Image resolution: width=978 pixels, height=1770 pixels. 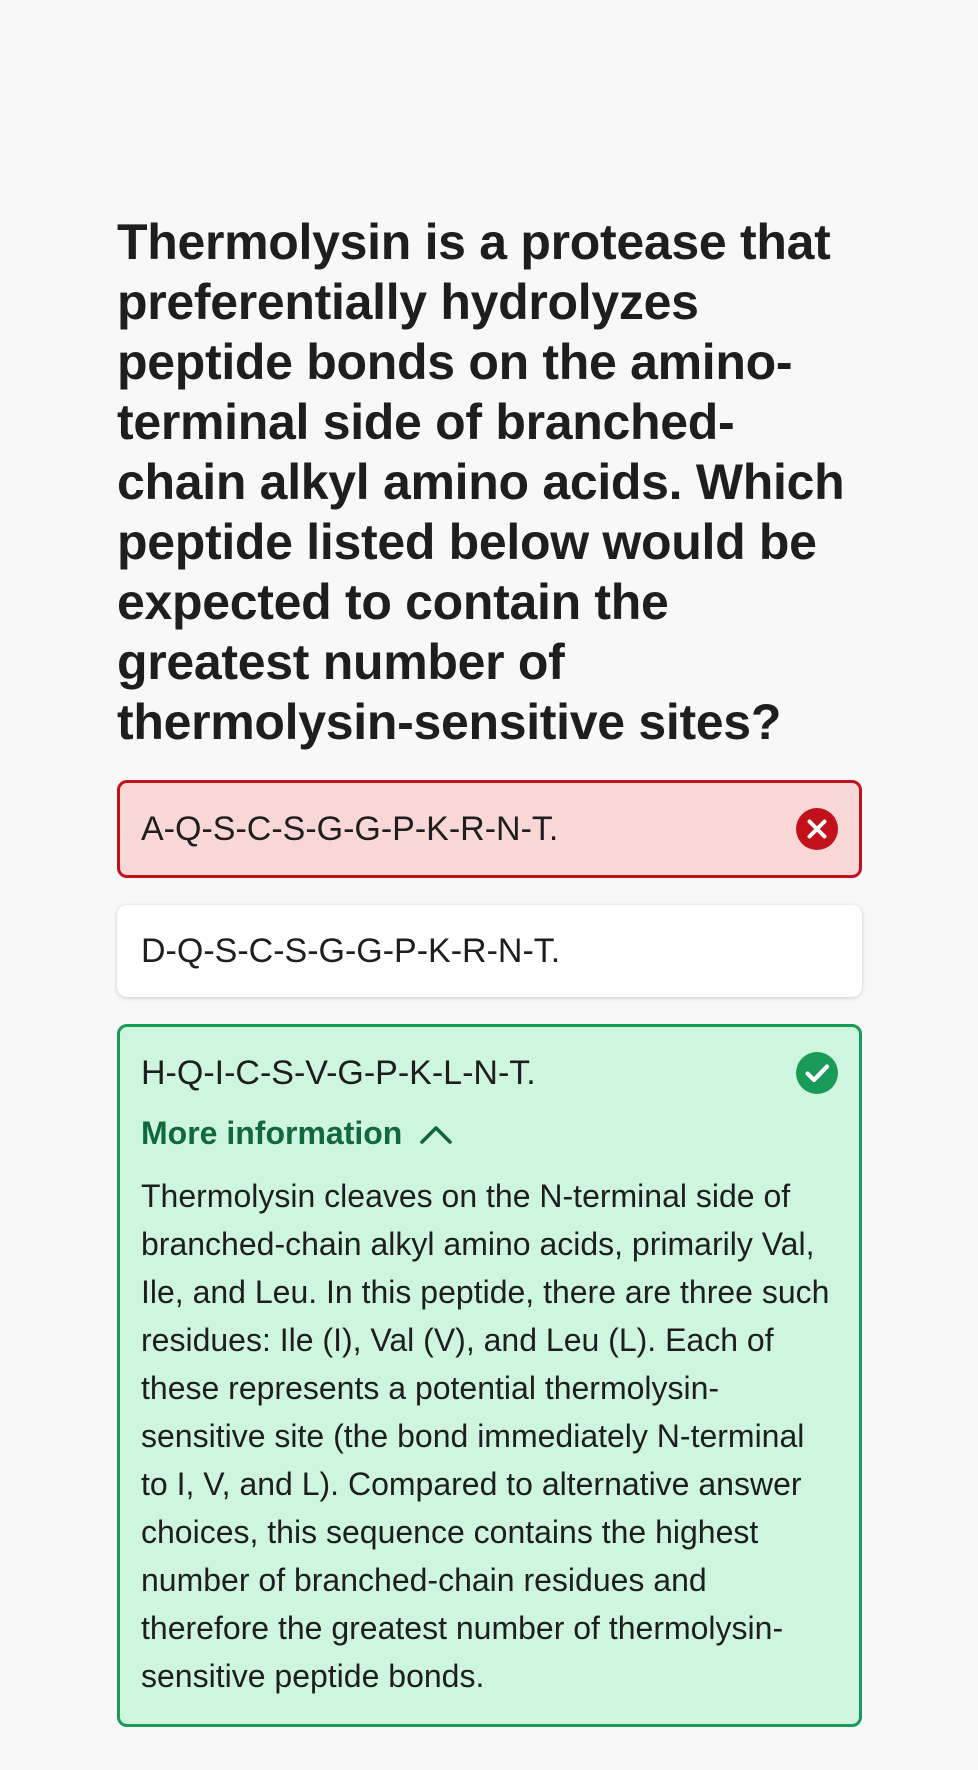 What do you see at coordinates (817, 829) in the screenshot?
I see `x-circle-icon` at bounding box center [817, 829].